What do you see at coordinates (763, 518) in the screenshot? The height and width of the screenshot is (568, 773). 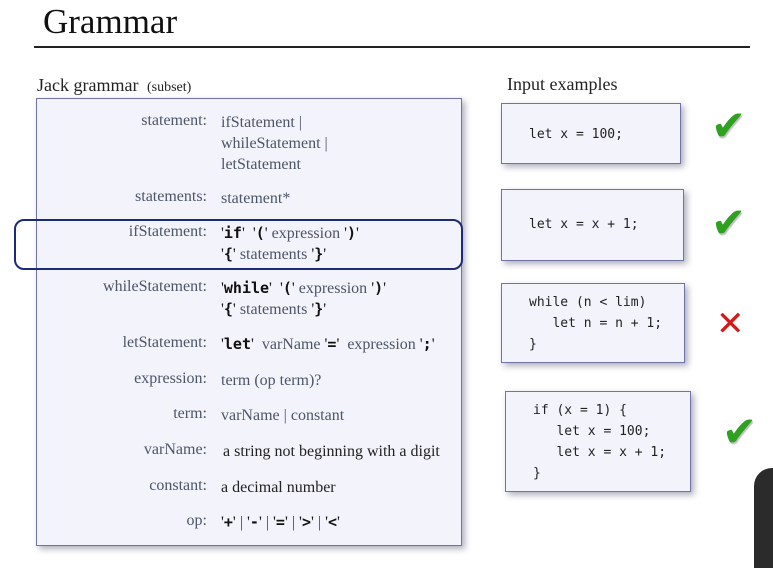 I see `presenter-silhouette` at bounding box center [763, 518].